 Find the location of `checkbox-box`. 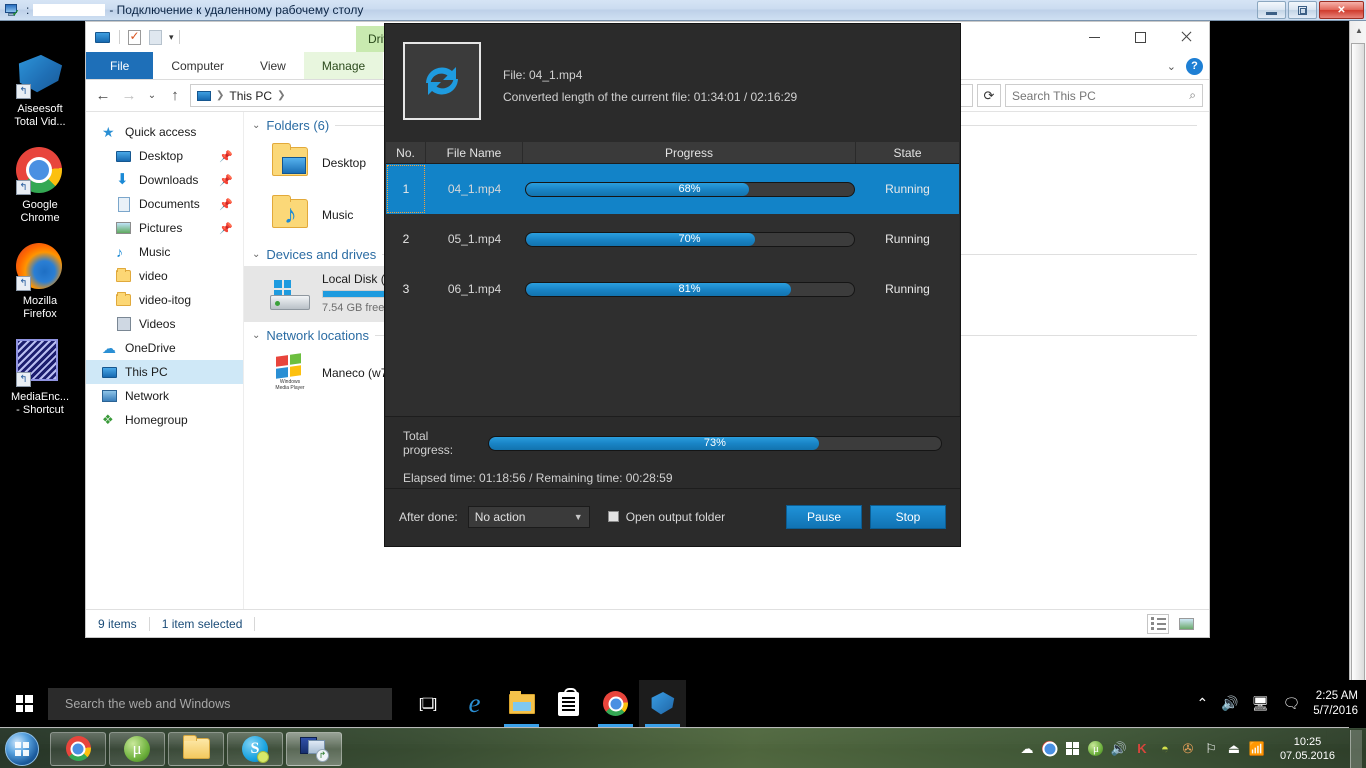

checkbox-box is located at coordinates (613, 516).